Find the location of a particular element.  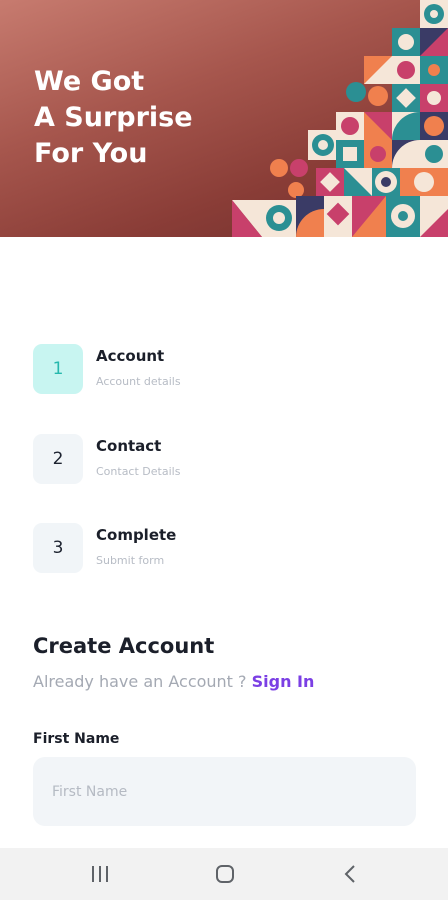

step-contact: 2 Contact Contact Details is located at coordinates (183, 460).